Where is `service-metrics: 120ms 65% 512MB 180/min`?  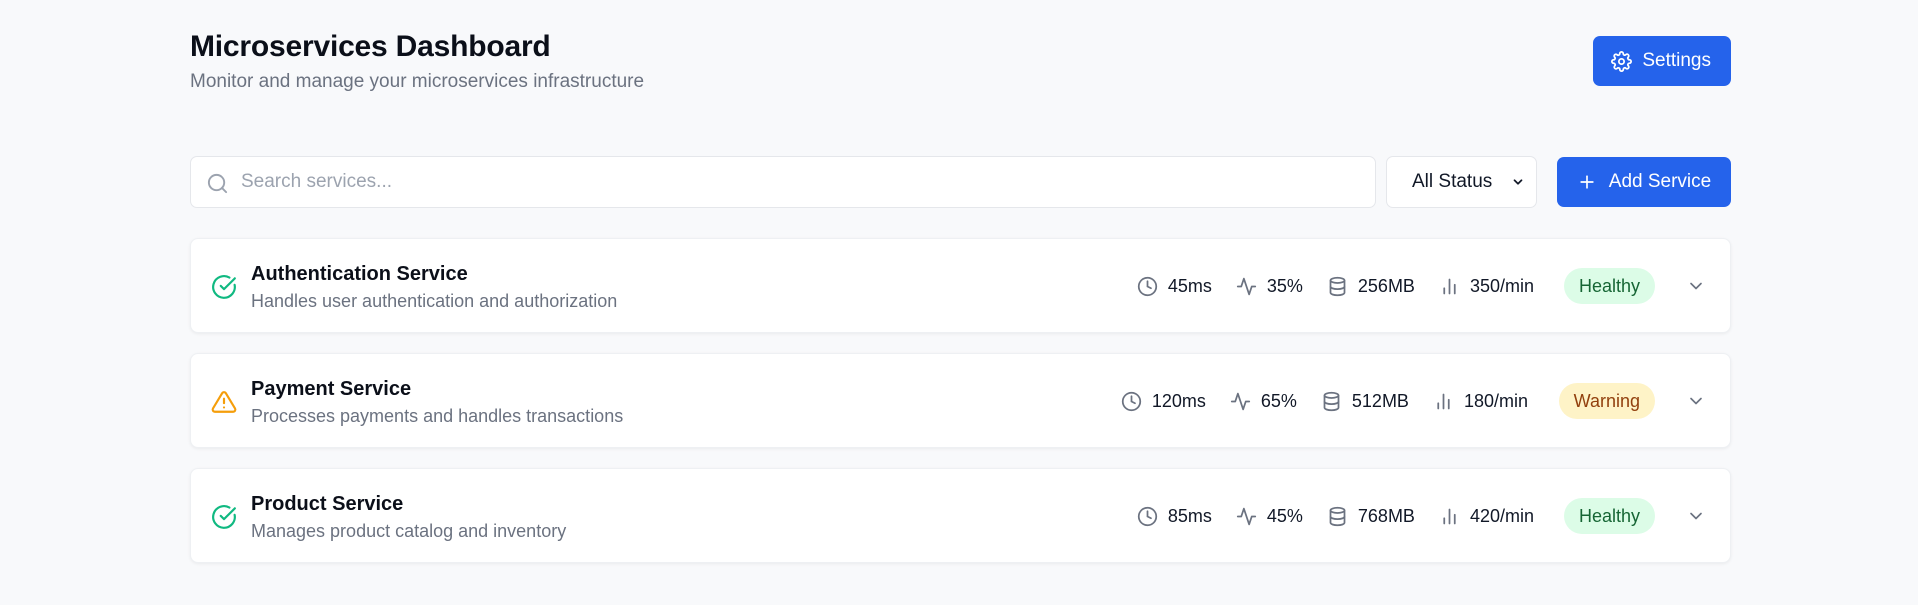 service-metrics: 120ms 65% 512MB 180/min is located at coordinates (1324, 401).